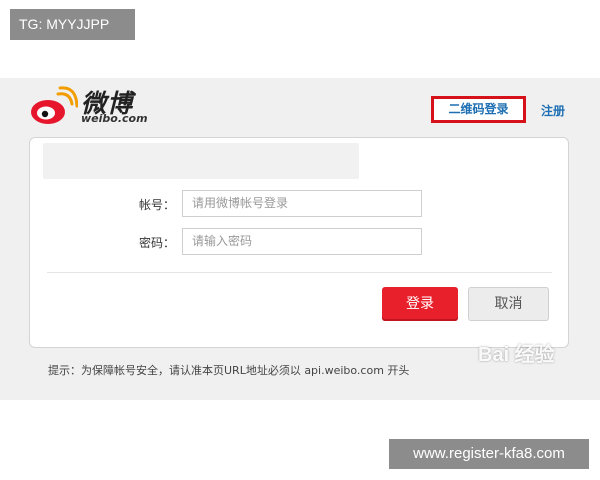 The height and width of the screenshot is (480, 600). I want to click on watermark-url: www.register-kfa8.com, so click(489, 454).